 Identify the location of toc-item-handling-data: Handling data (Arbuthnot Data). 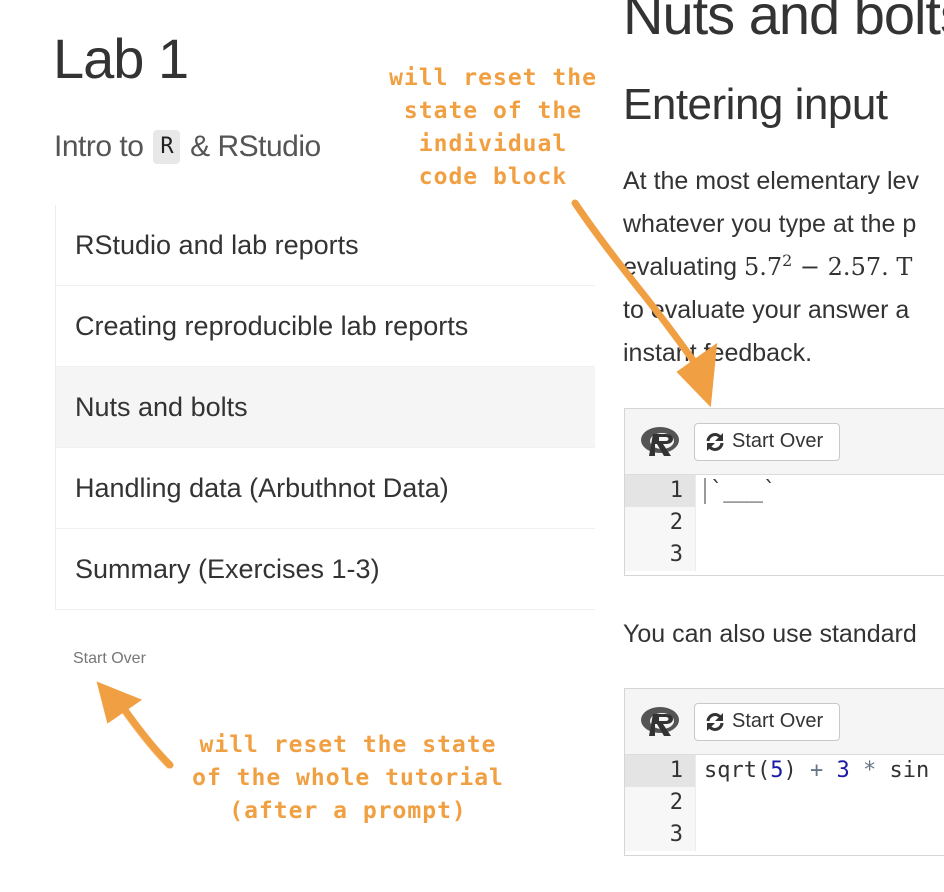
(325, 488).